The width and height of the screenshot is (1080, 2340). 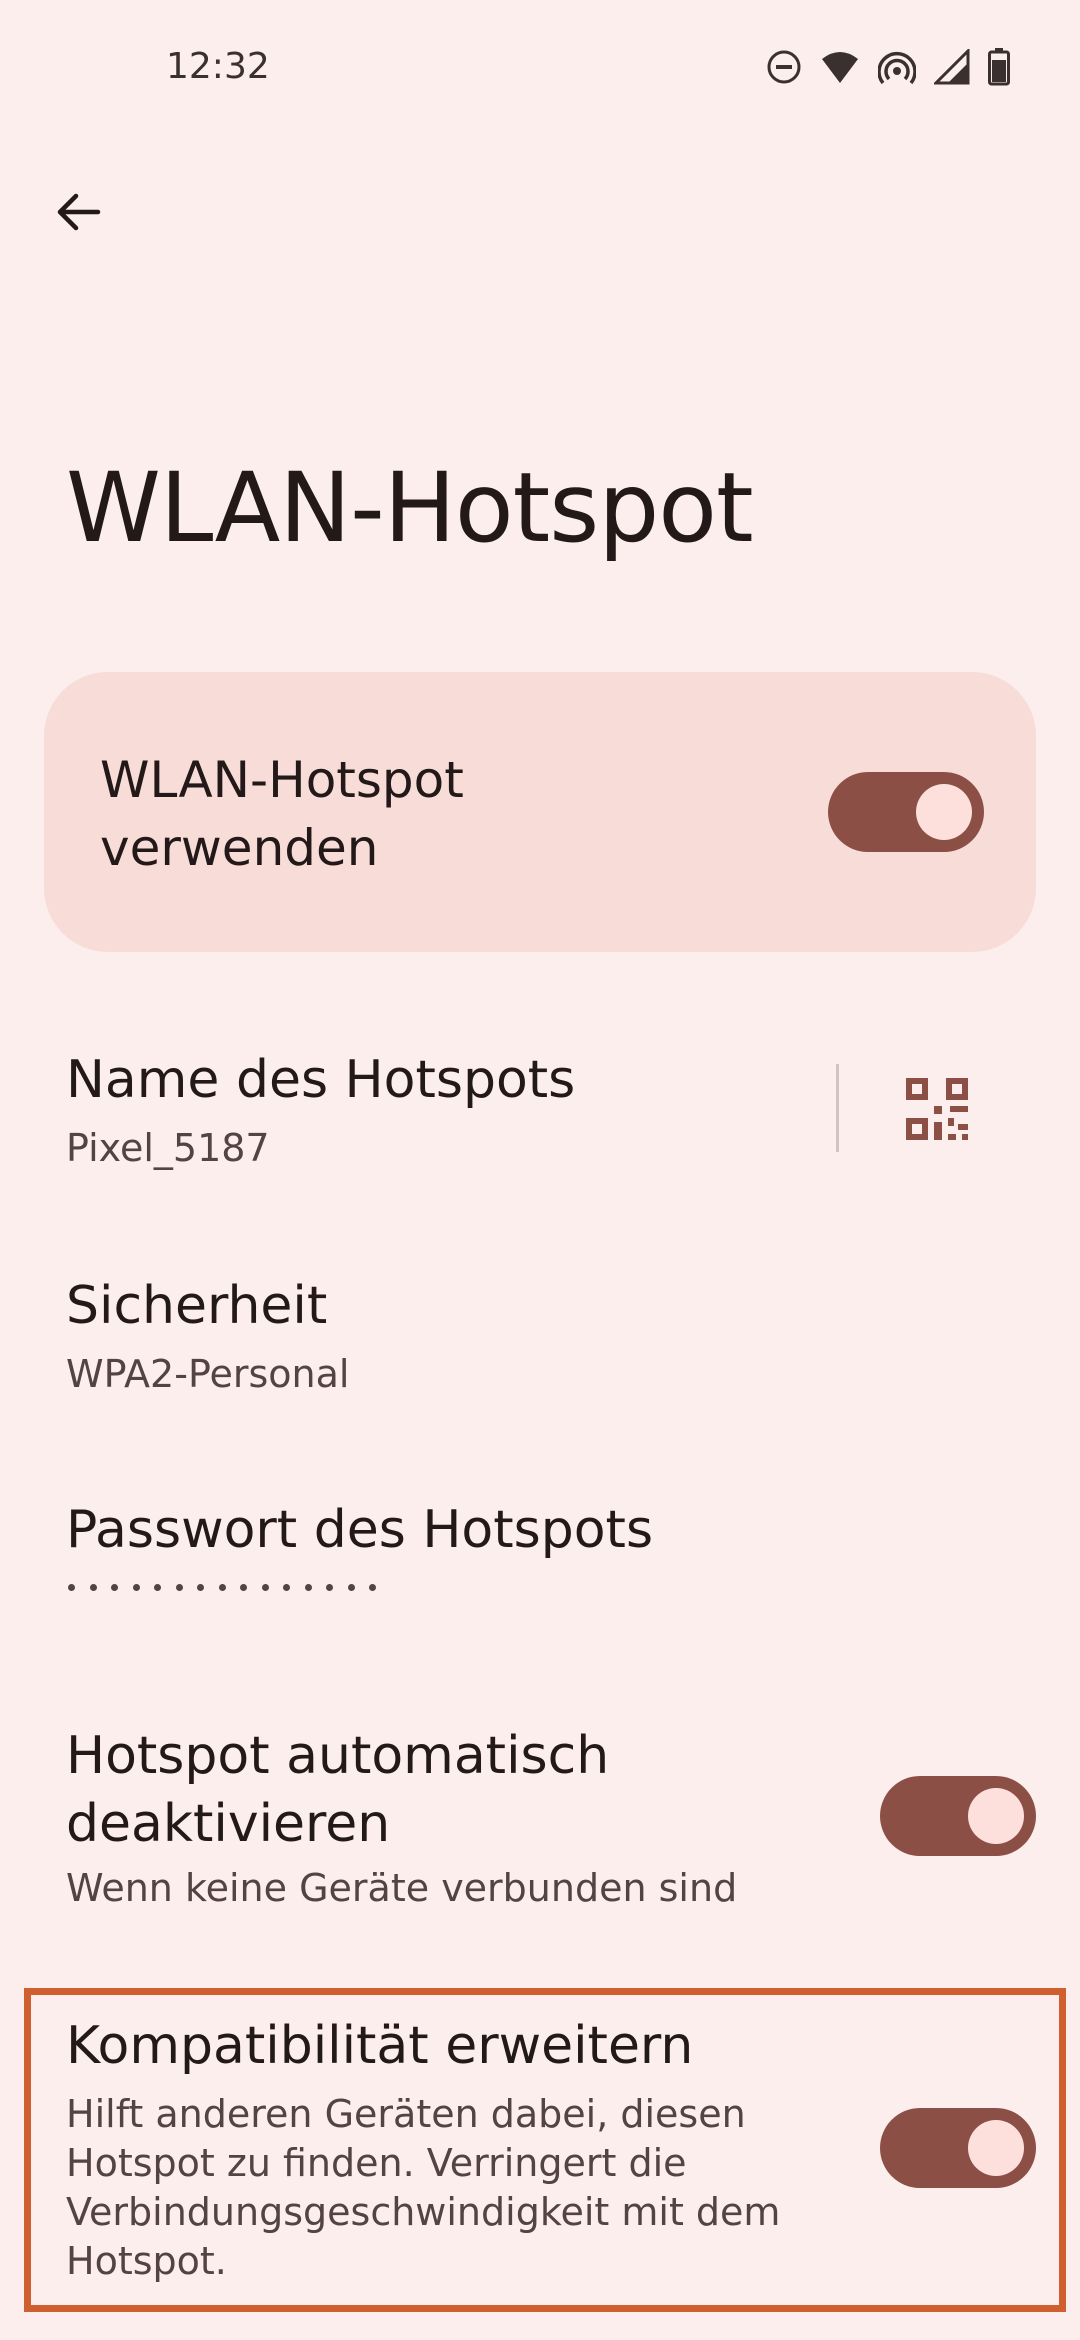 I want to click on wifi-icon, so click(x=840, y=67).